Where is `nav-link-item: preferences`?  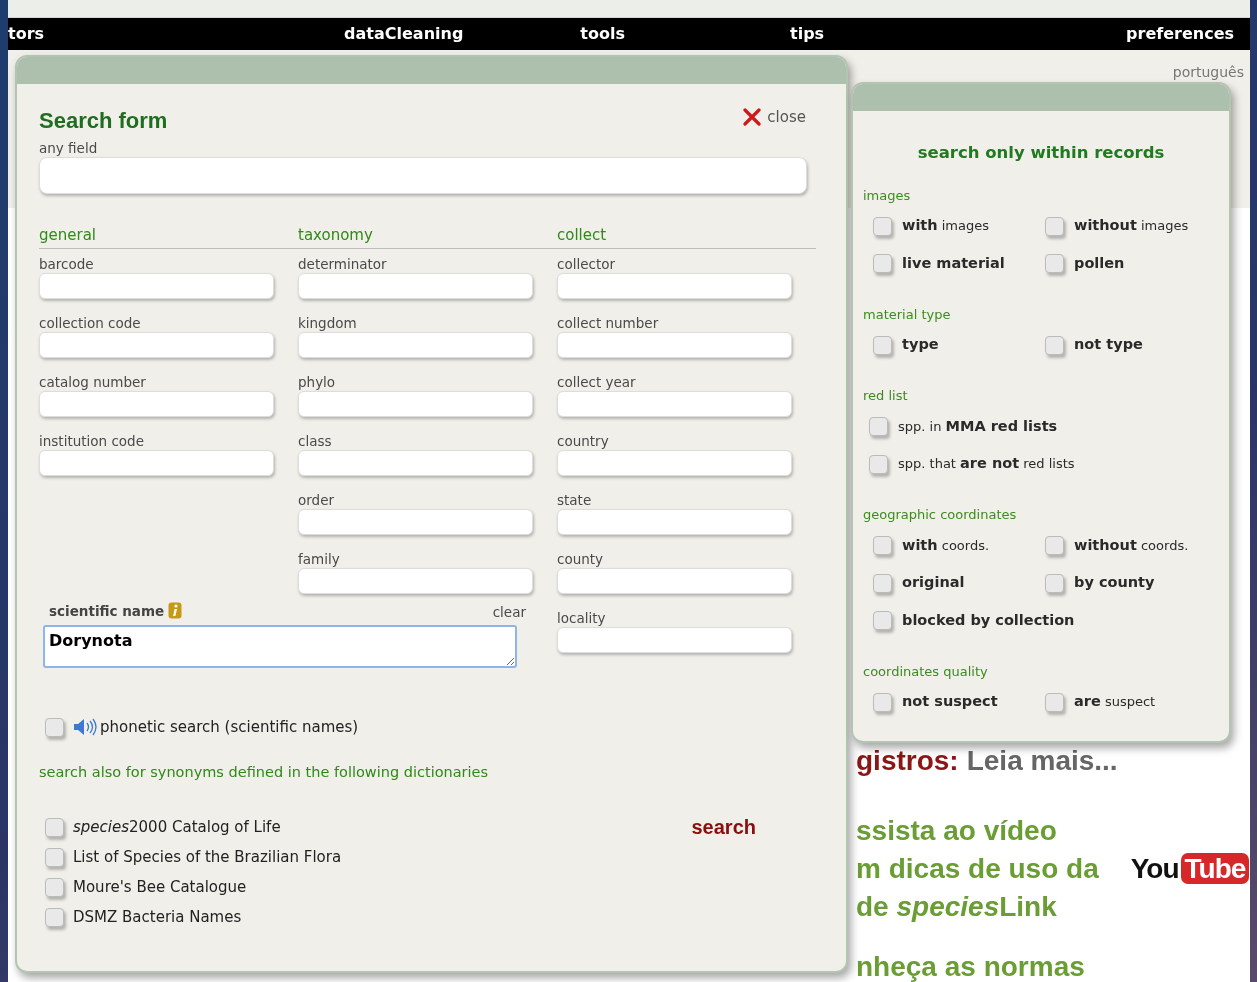
nav-link-item: preferences is located at coordinates (1180, 34).